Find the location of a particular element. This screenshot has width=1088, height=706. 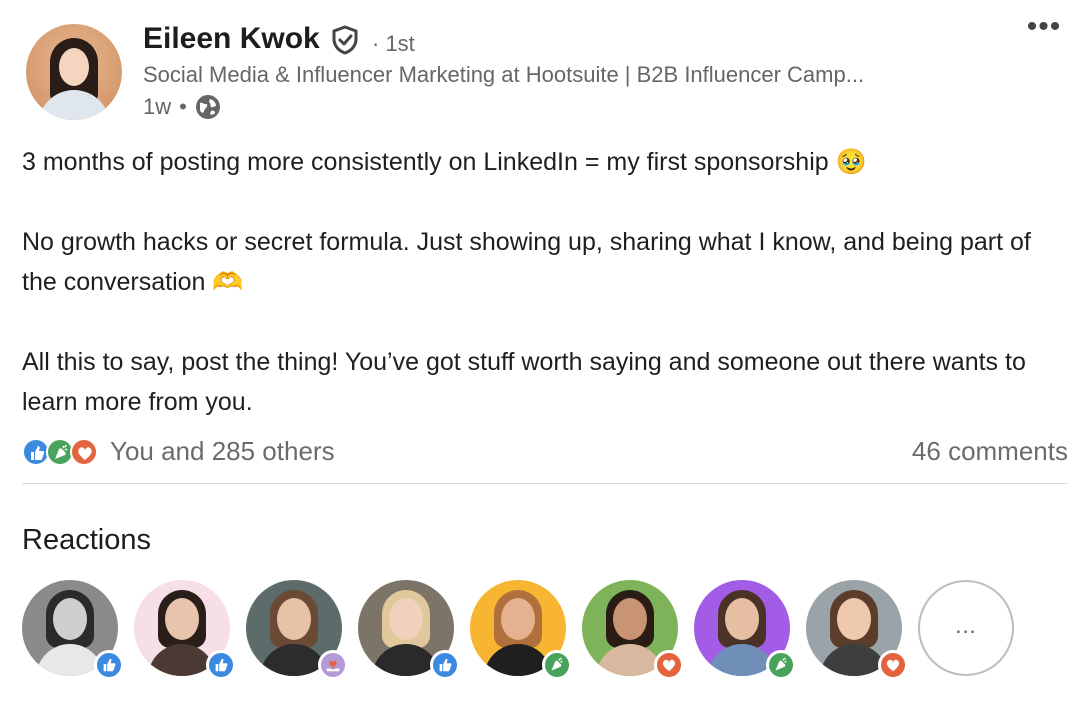

post-time: 1w is located at coordinates (157, 106).